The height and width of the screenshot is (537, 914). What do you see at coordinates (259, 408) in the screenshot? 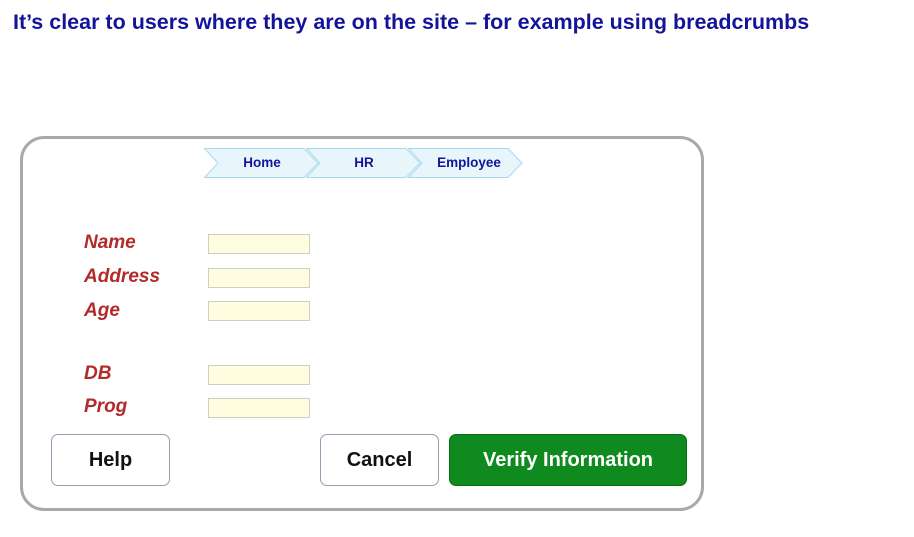
I see `prog-input` at bounding box center [259, 408].